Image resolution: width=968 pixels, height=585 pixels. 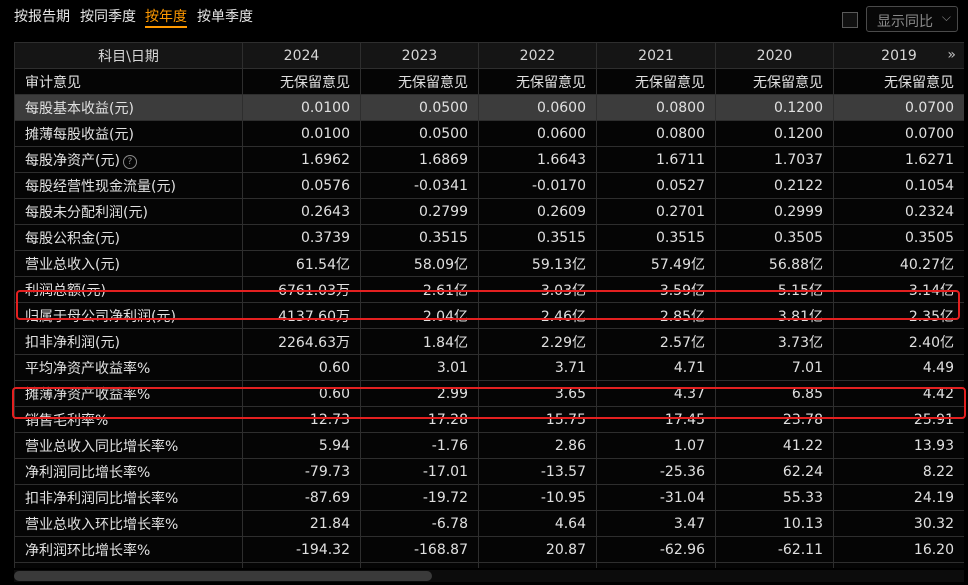 I want to click on table-cell: -63.43, so click(x=774, y=565).